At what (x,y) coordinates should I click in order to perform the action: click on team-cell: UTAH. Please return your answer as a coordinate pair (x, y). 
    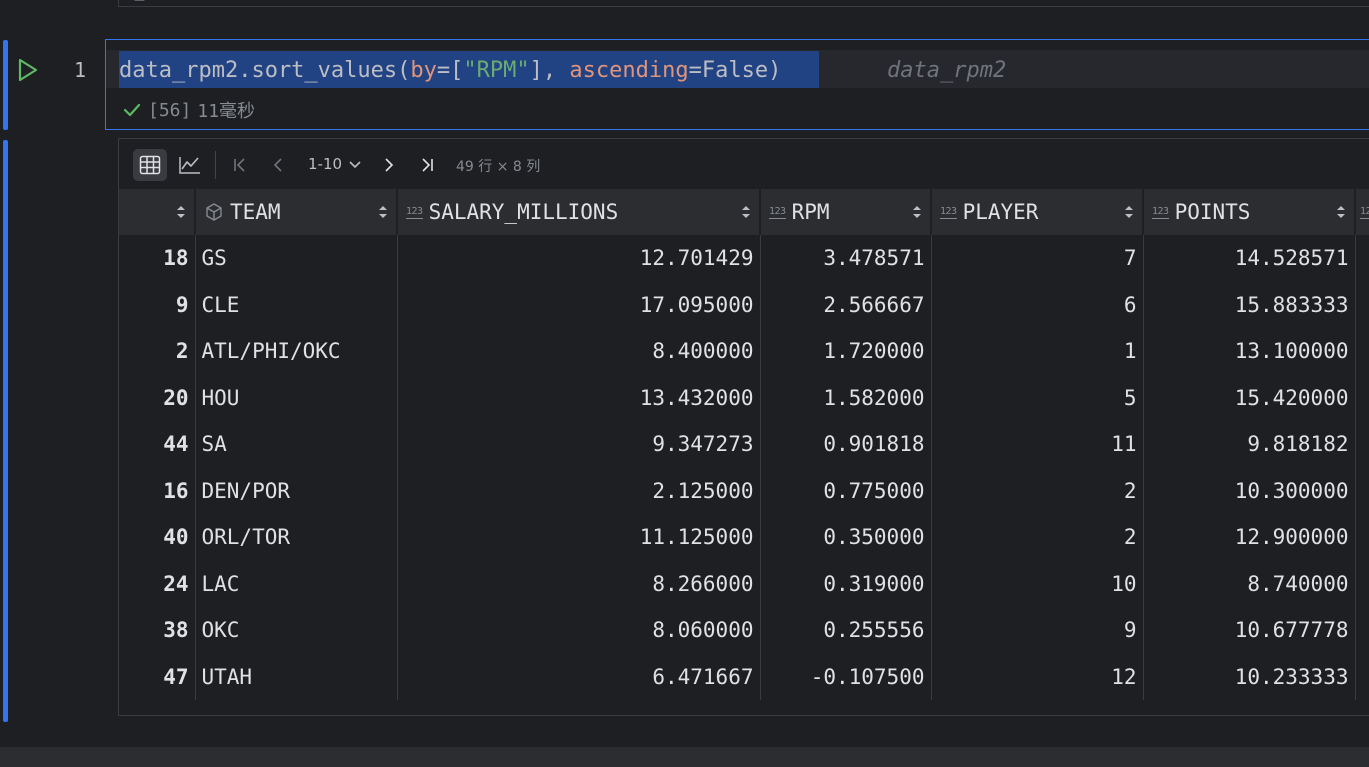
    Looking at the image, I should click on (296, 676).